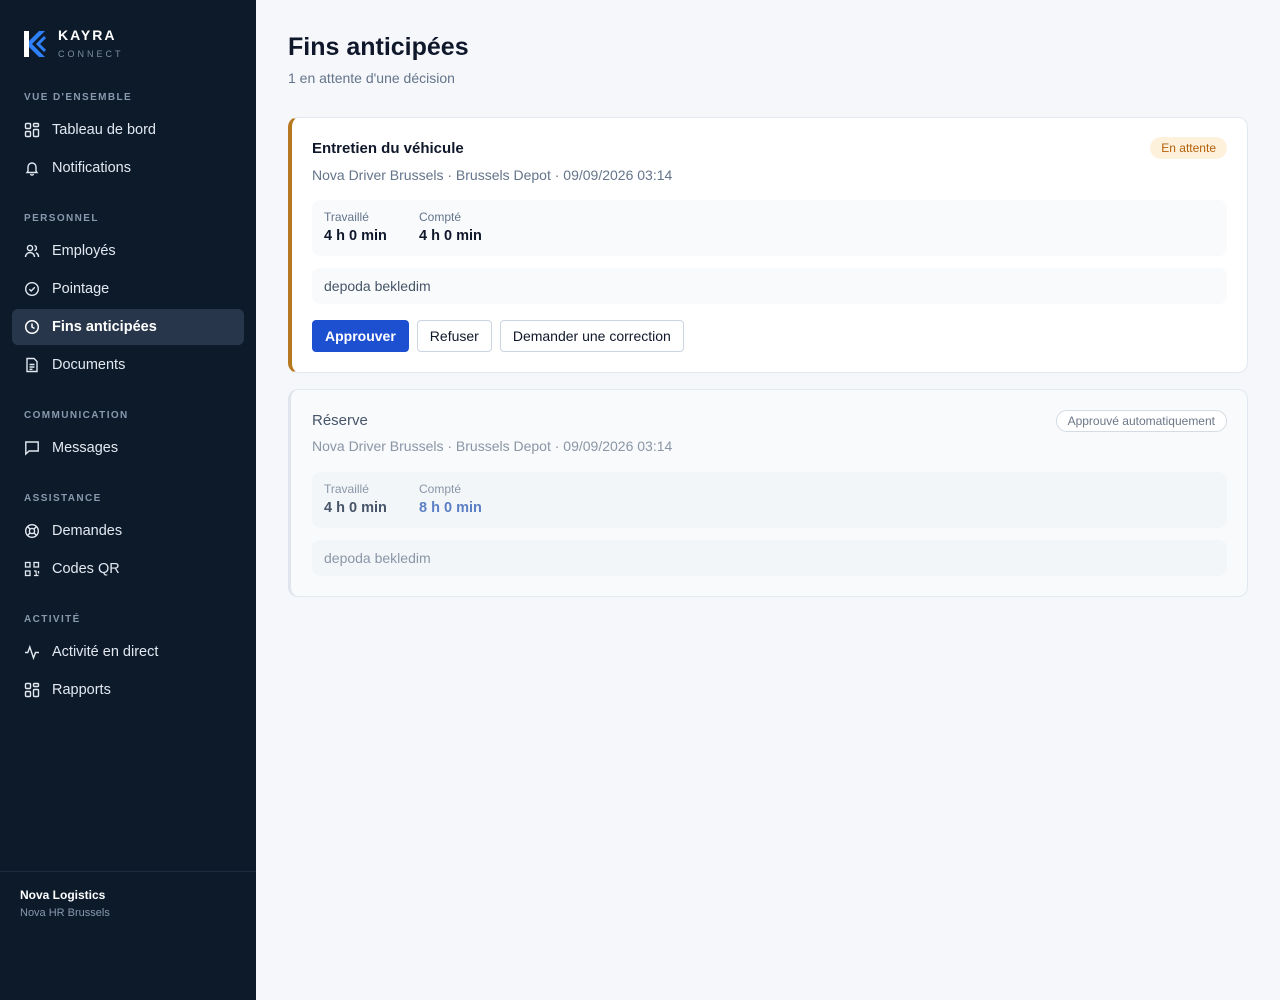  I want to click on clock-icon, so click(32, 327).